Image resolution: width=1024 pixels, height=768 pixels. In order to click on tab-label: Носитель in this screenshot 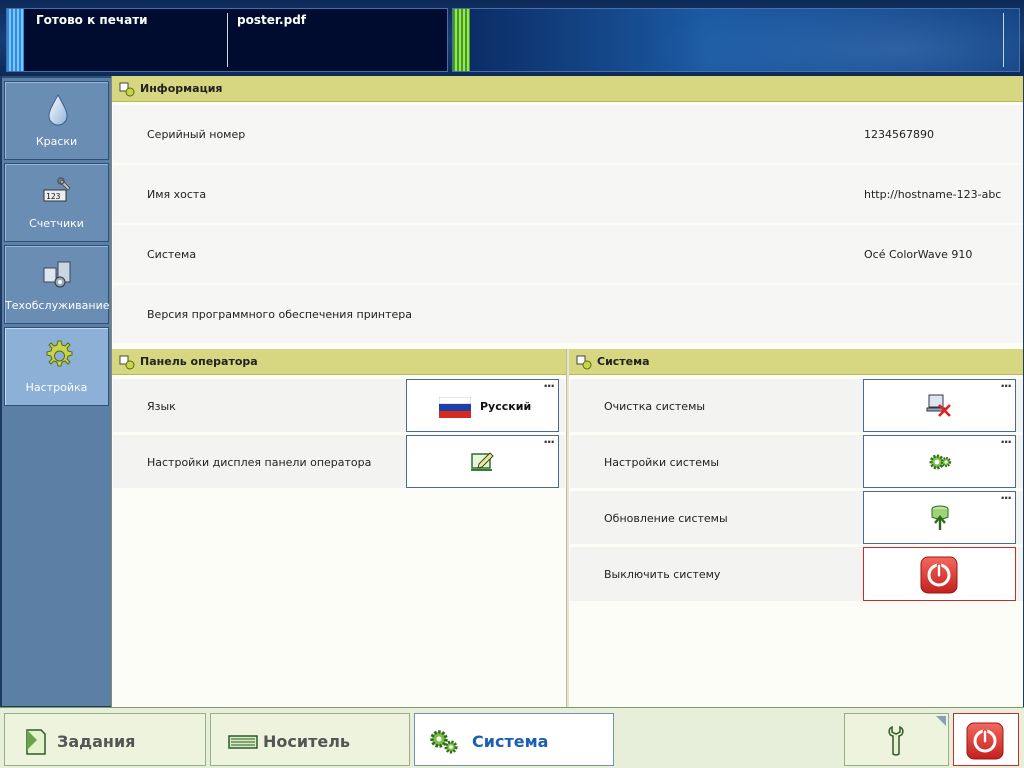, I will do `click(307, 741)`.